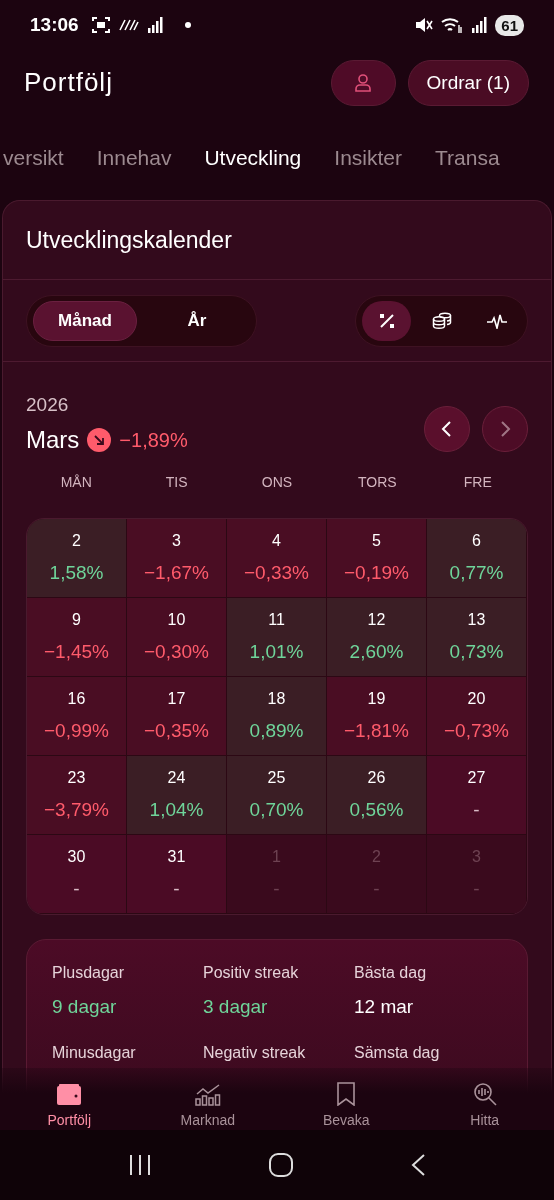 This screenshot has width=554, height=1200. Describe the element at coordinates (255, 1053) in the screenshot. I see `stat-label: Negativ streak` at that location.